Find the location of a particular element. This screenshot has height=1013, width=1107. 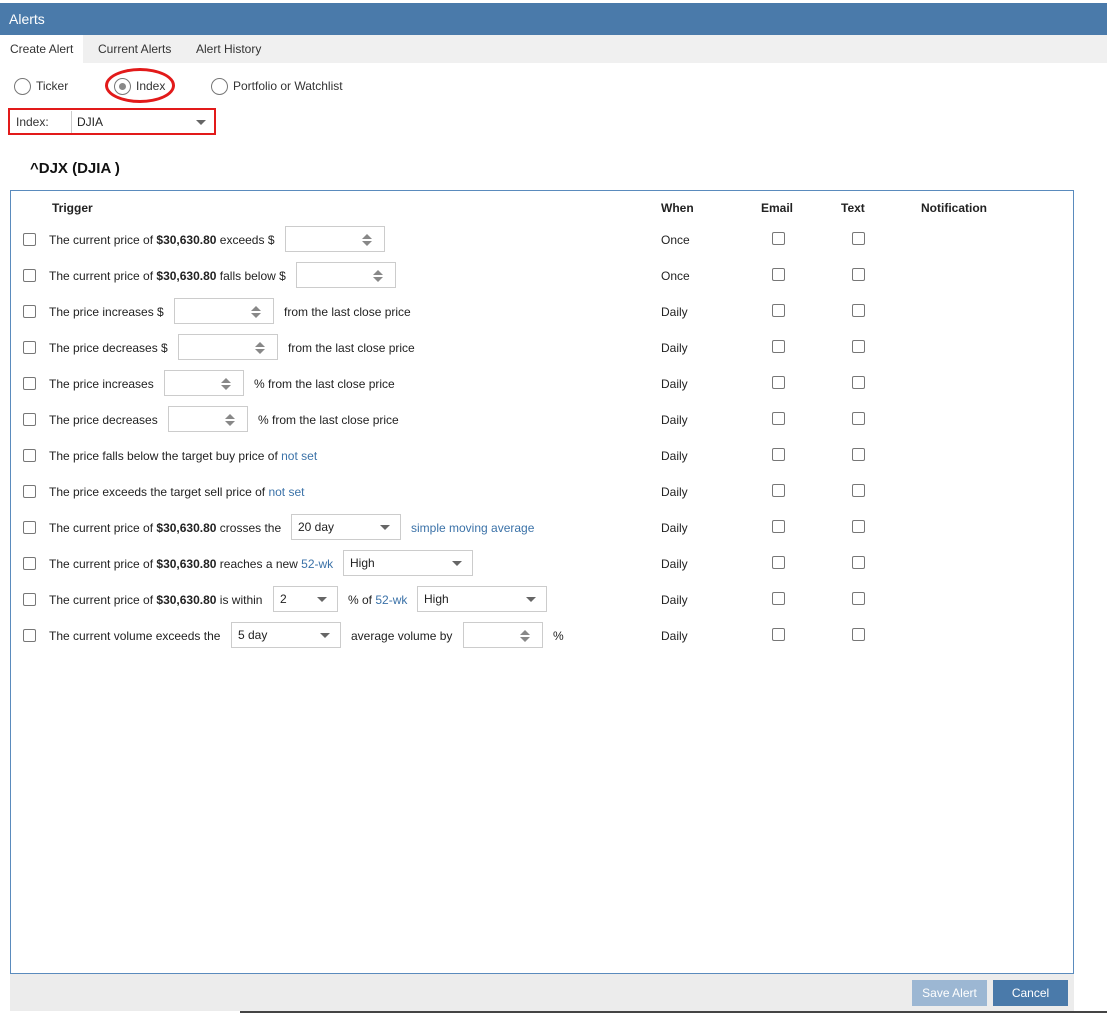

radio-portfolio is located at coordinates (219, 86).